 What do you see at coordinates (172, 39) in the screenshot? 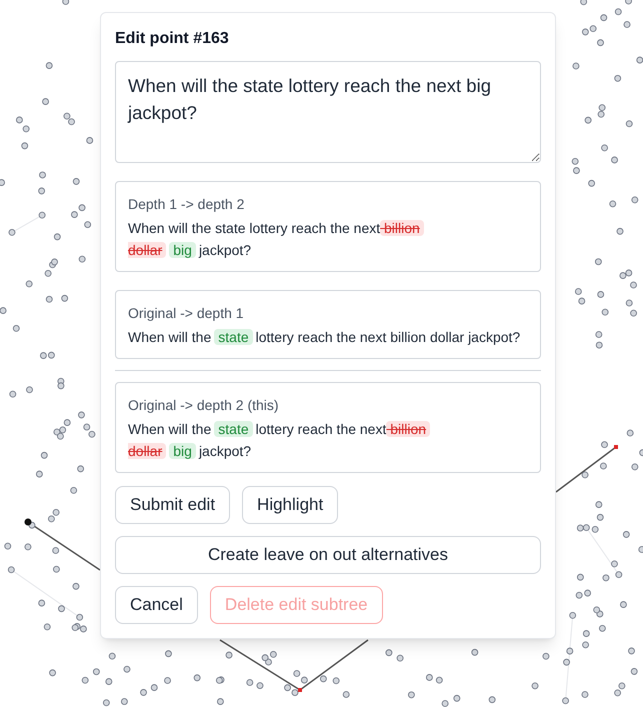
I see `dialog-title: Edit point #163` at bounding box center [172, 39].